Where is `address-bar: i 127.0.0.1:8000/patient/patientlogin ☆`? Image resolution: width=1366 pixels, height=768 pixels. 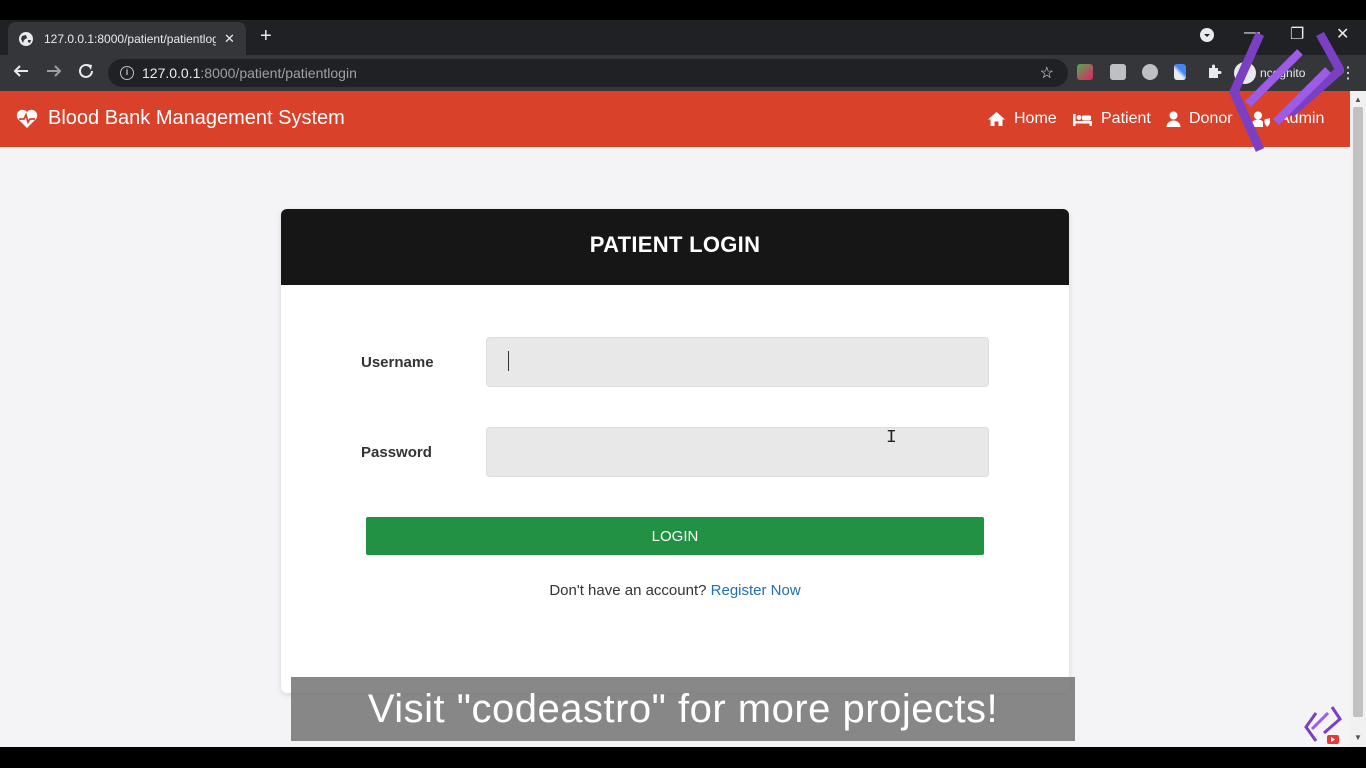
address-bar: i 127.0.0.1:8000/patient/patientlogin ☆ is located at coordinates (588, 73).